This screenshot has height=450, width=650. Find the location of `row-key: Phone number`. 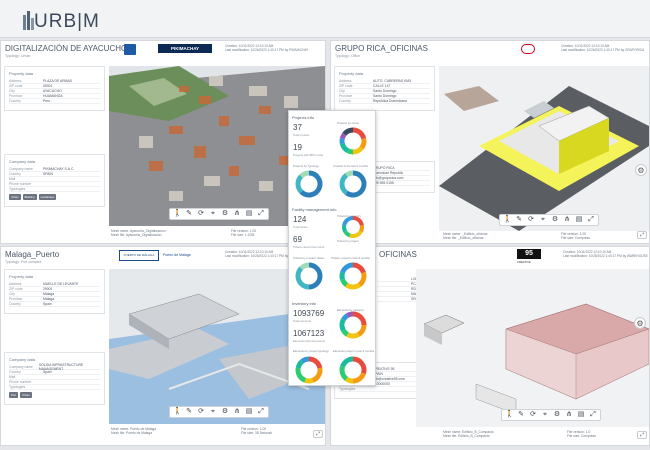

row-key: Phone number is located at coordinates (20, 382).